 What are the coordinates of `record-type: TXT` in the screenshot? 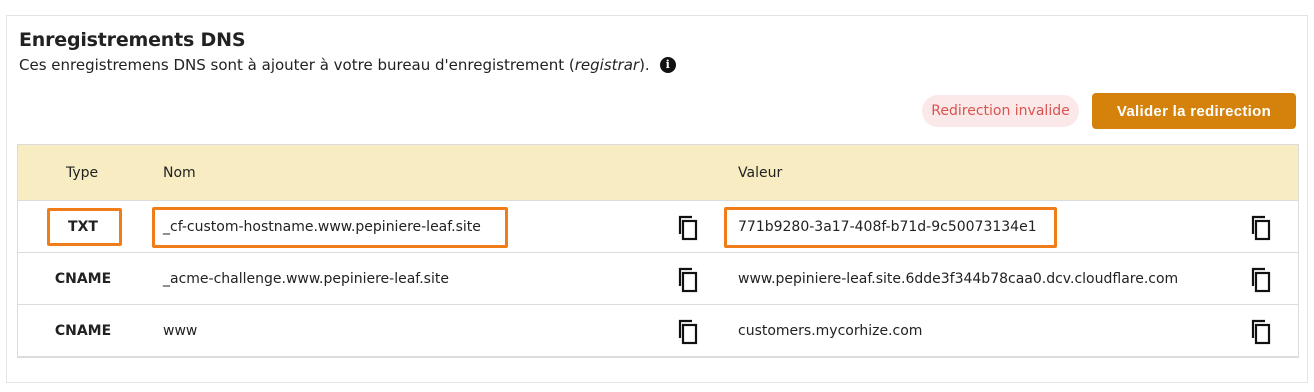 It's located at (83, 227).